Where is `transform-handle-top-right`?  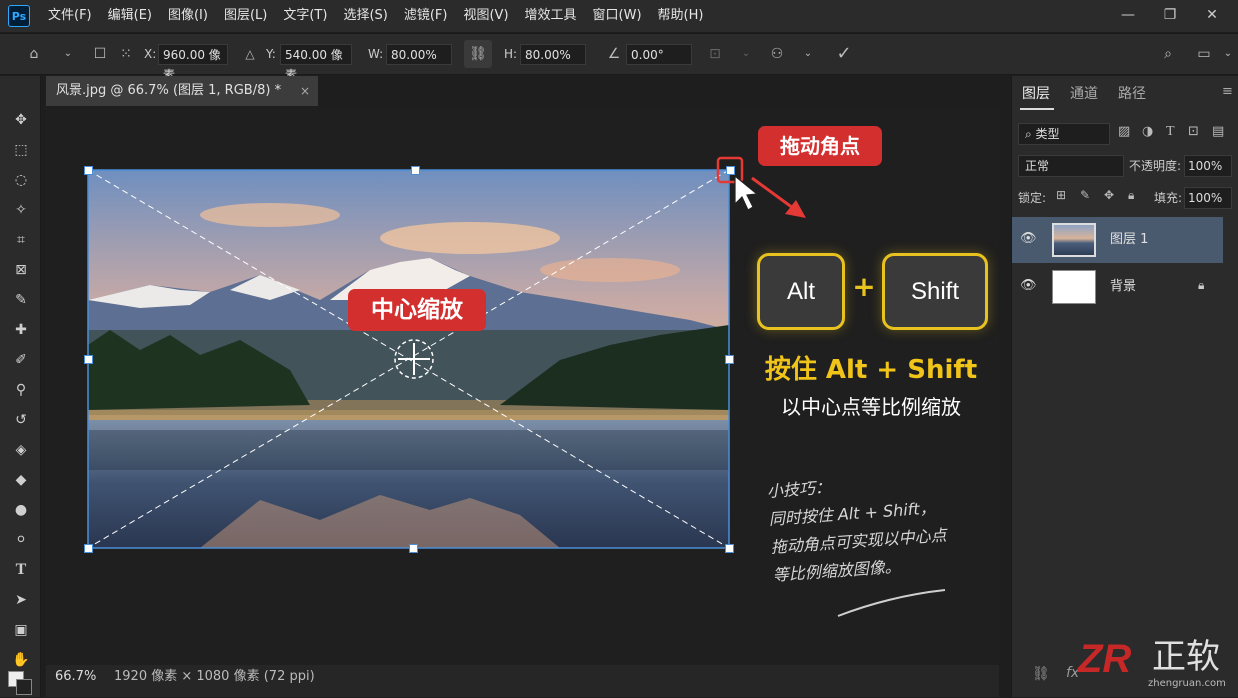
transform-handle-top-right is located at coordinates (730, 170).